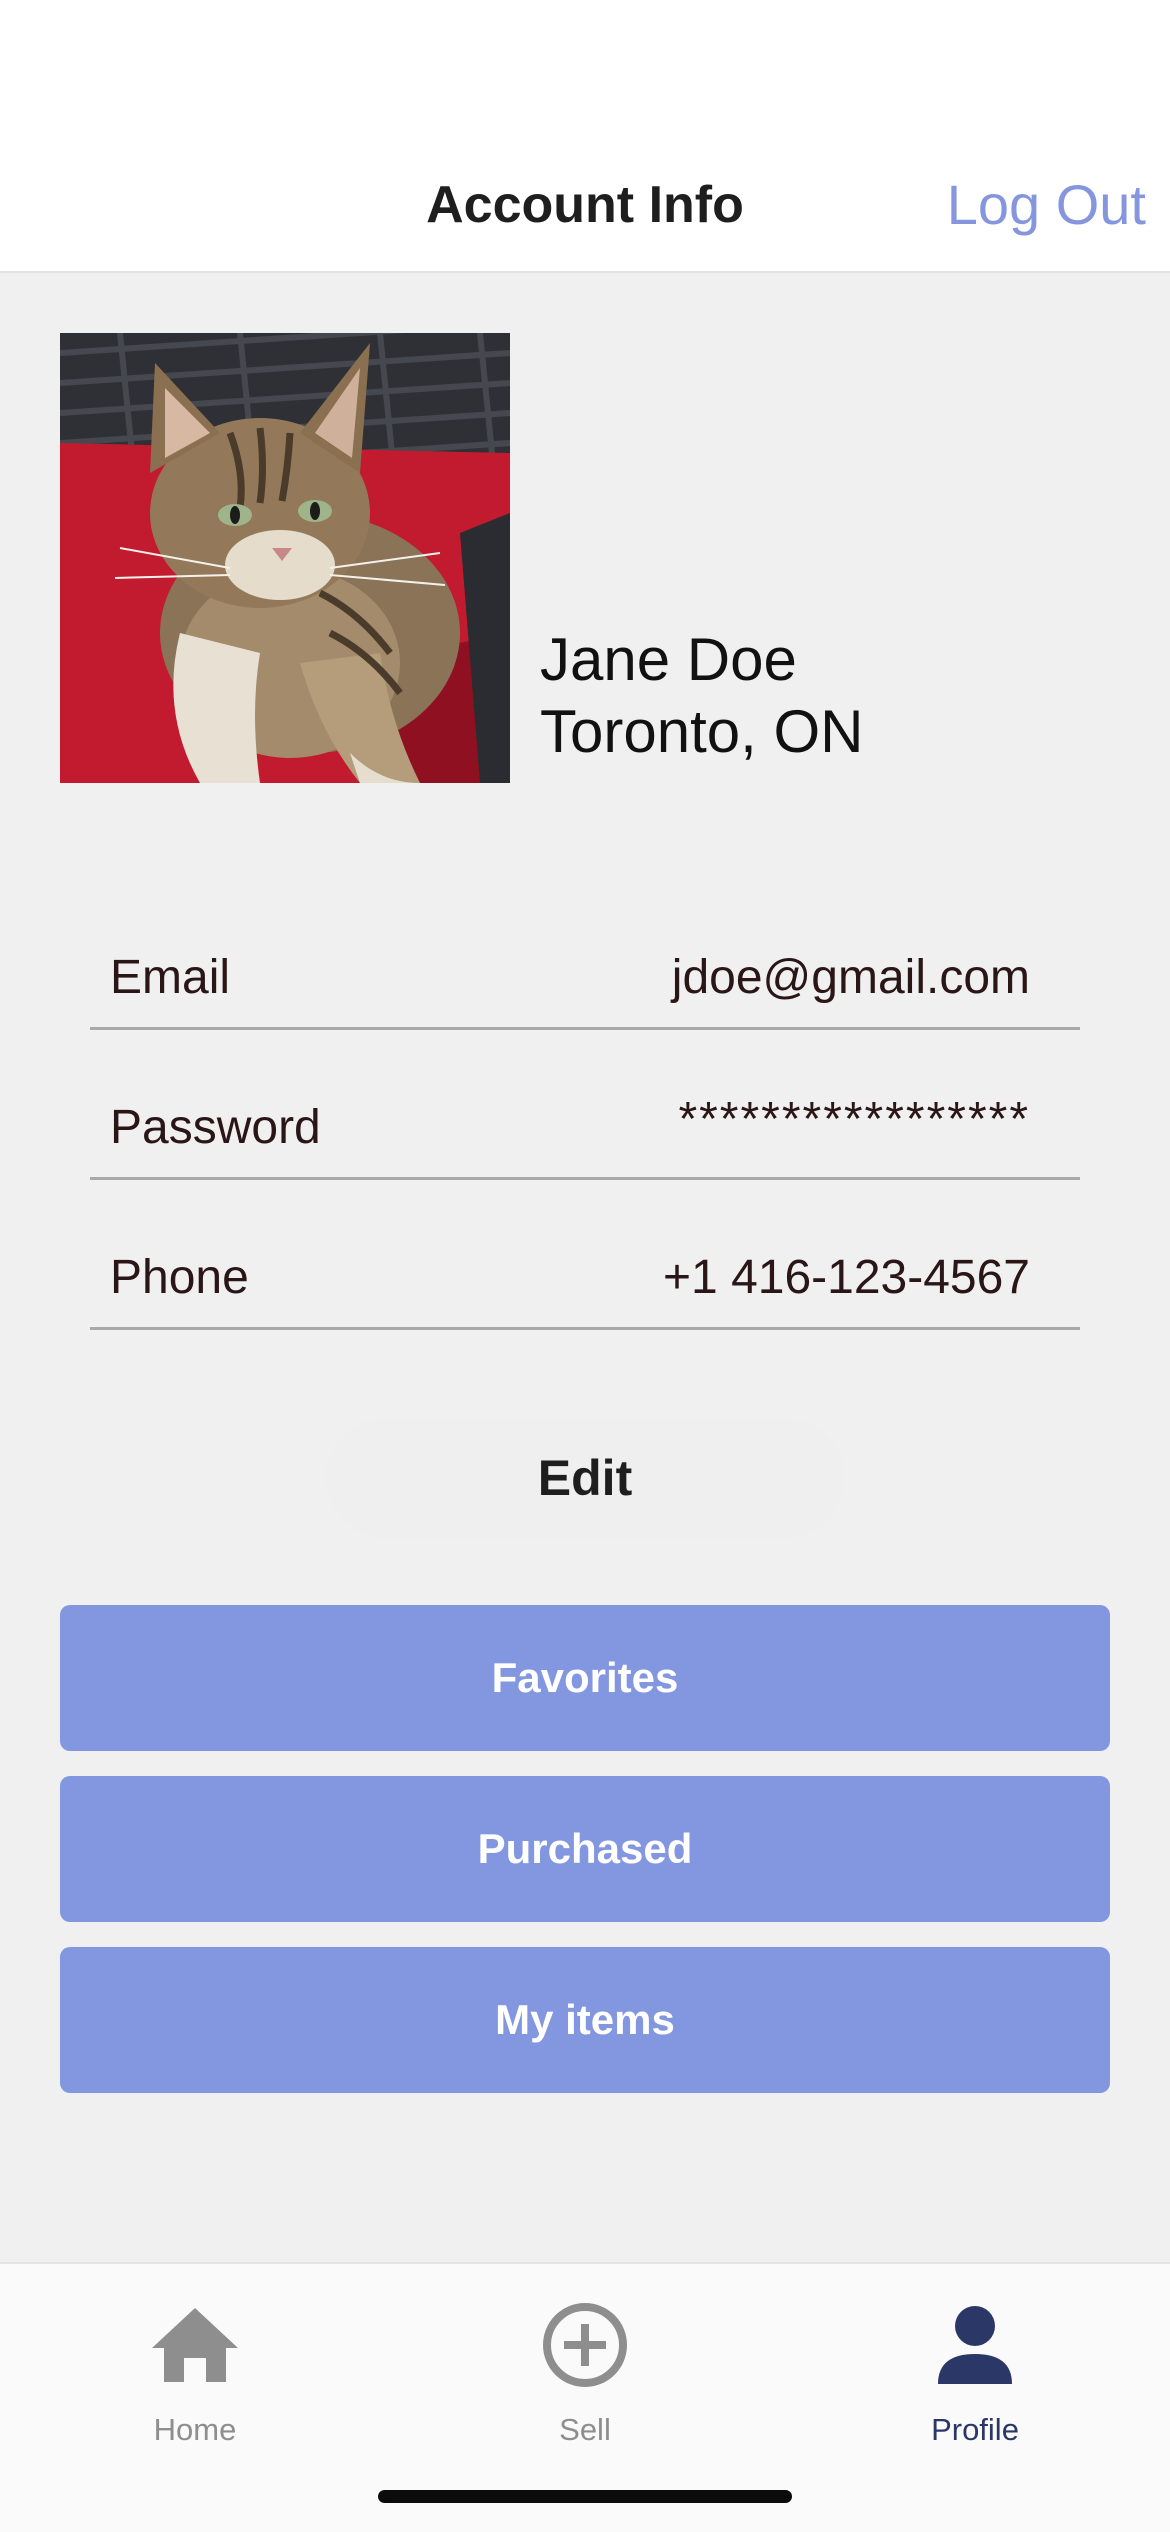 Image resolution: width=1170 pixels, height=2532 pixels. I want to click on tab-home: Home, so click(195, 2364).